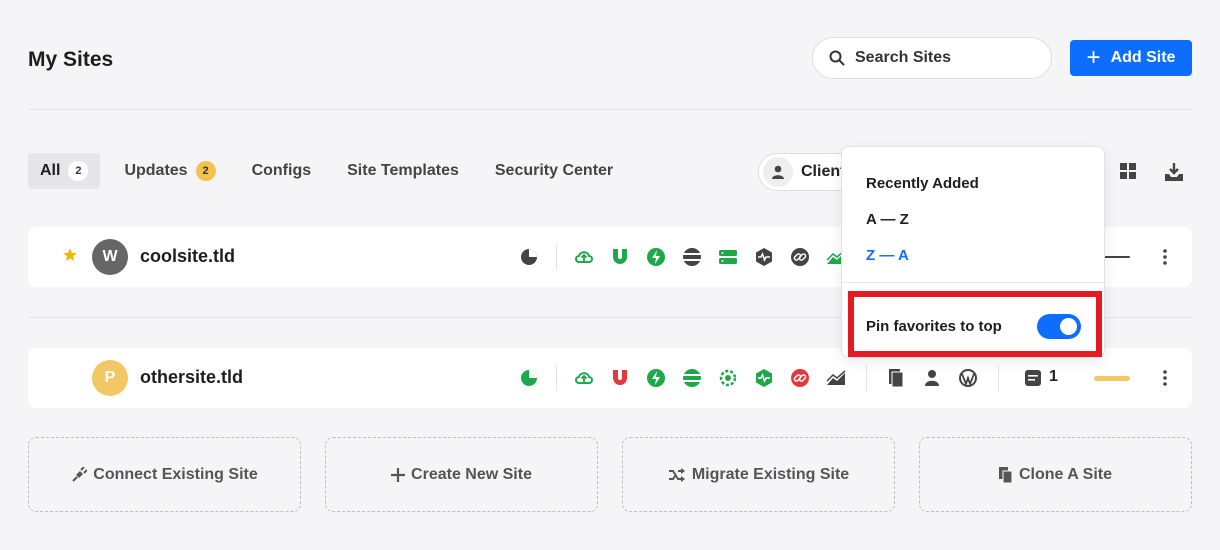  I want to click on status-bar, so click(1112, 378).